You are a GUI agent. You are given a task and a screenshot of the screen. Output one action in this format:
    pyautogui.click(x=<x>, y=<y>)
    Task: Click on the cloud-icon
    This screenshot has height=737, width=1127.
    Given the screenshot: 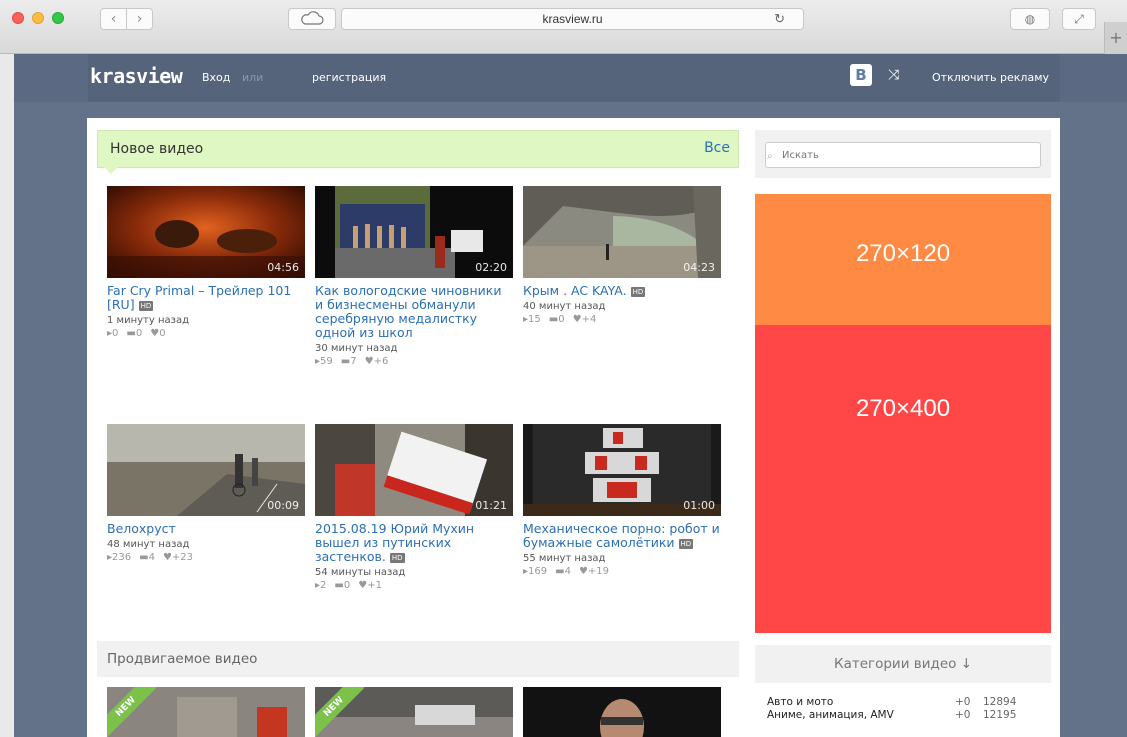 What is the action you would take?
    pyautogui.click(x=312, y=18)
    